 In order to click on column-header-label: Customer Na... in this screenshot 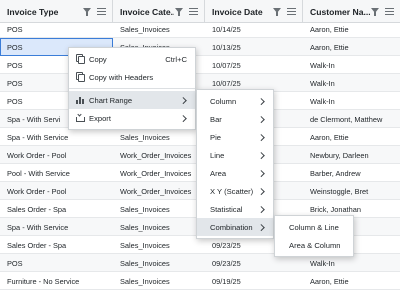, I will do `click(340, 11)`.